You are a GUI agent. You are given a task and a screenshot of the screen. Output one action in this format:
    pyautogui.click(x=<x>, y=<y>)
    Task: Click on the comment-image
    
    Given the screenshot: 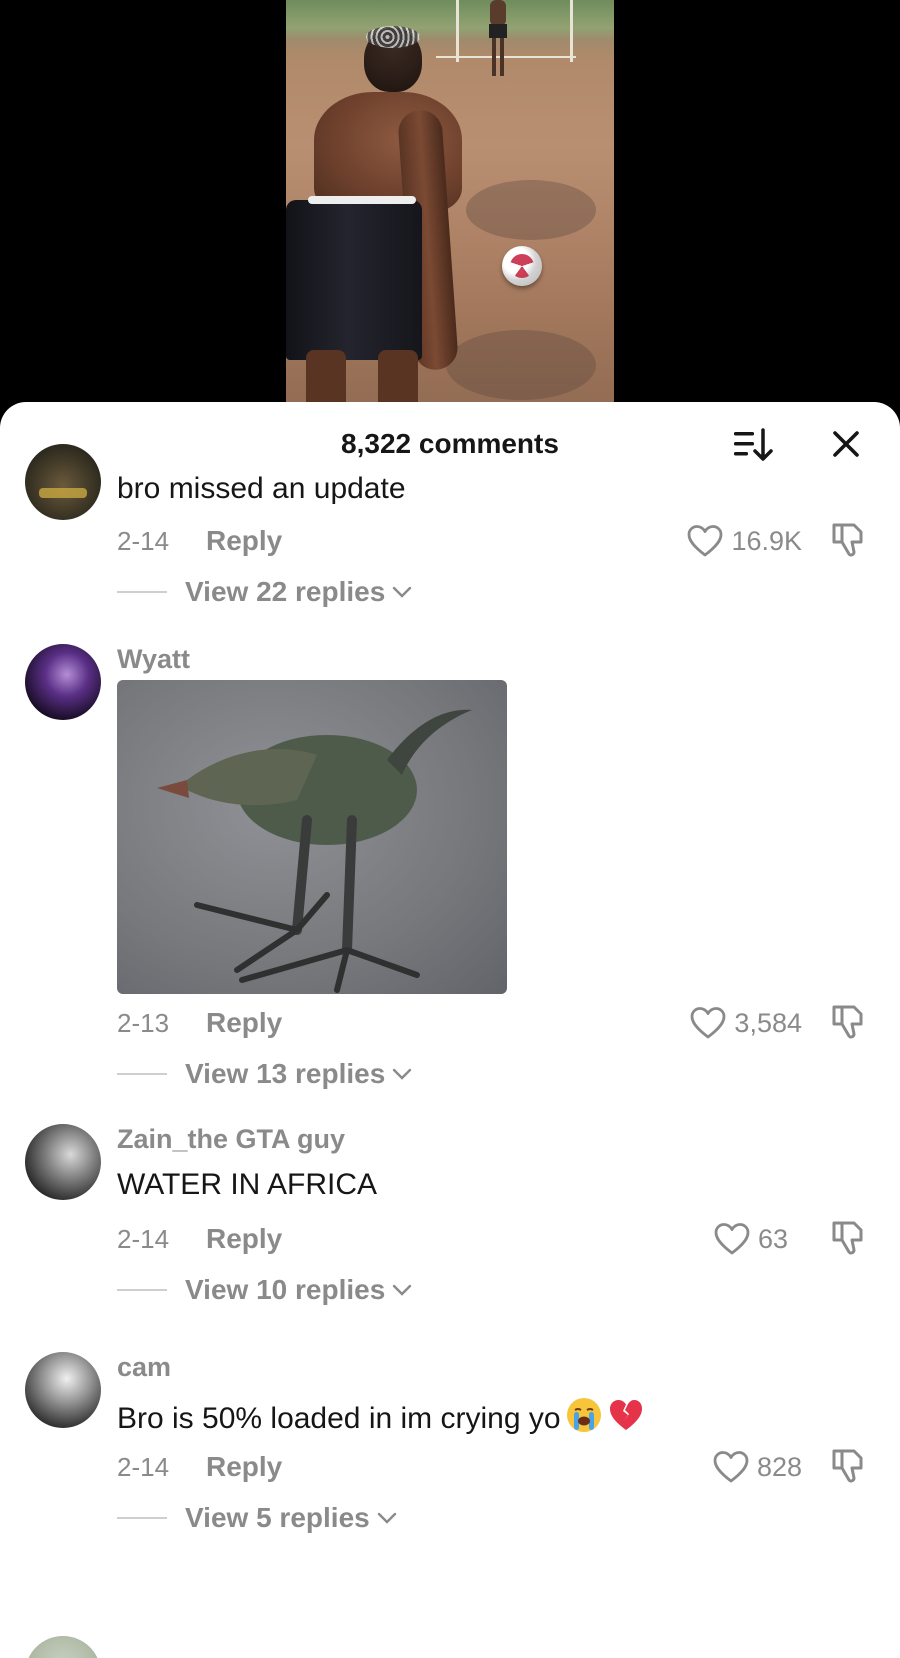 What is the action you would take?
    pyautogui.click(x=312, y=837)
    